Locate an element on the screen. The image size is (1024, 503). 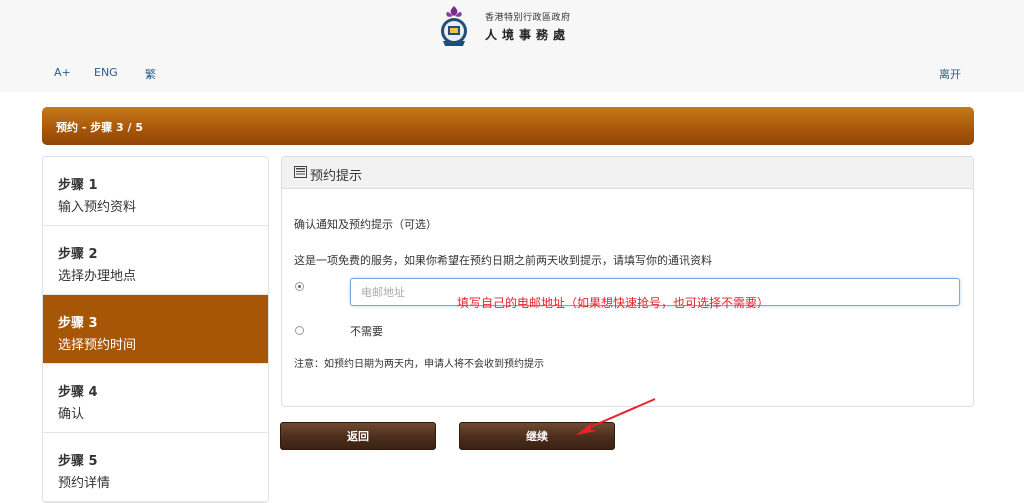
exit-link: 离开 is located at coordinates (950, 74).